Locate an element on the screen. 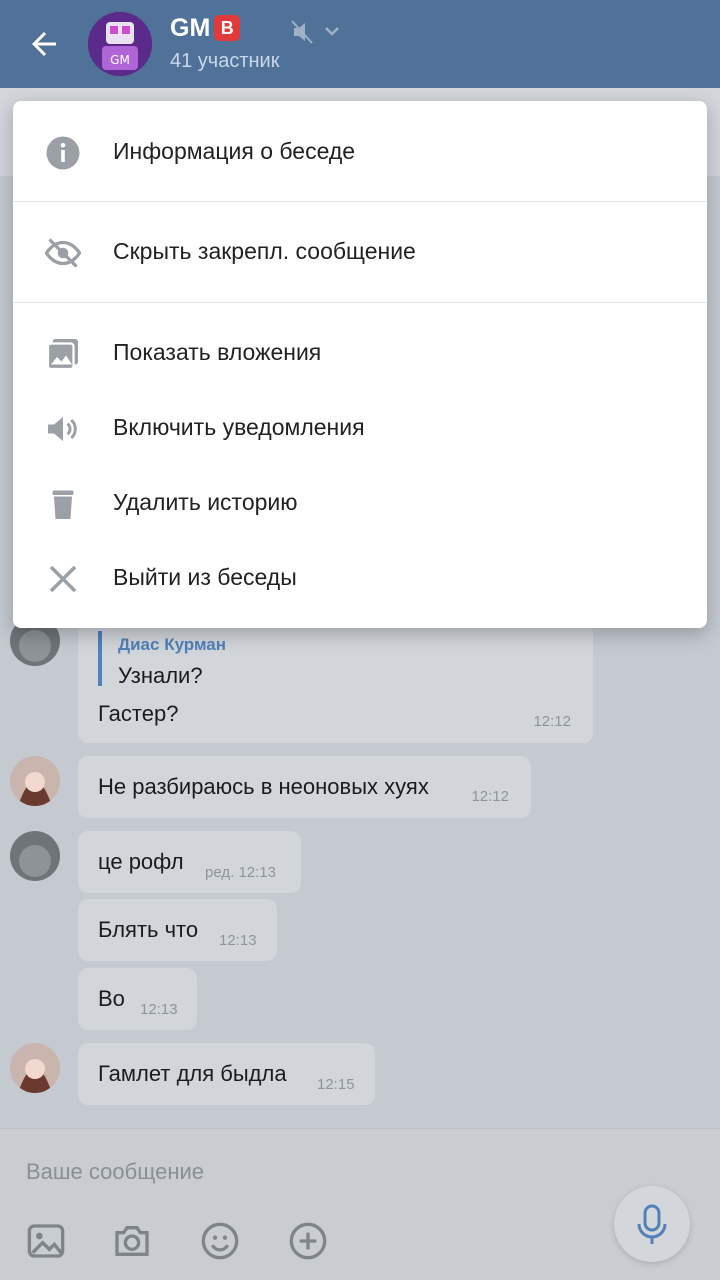  gallery-icon is located at coordinates (46, 1241).